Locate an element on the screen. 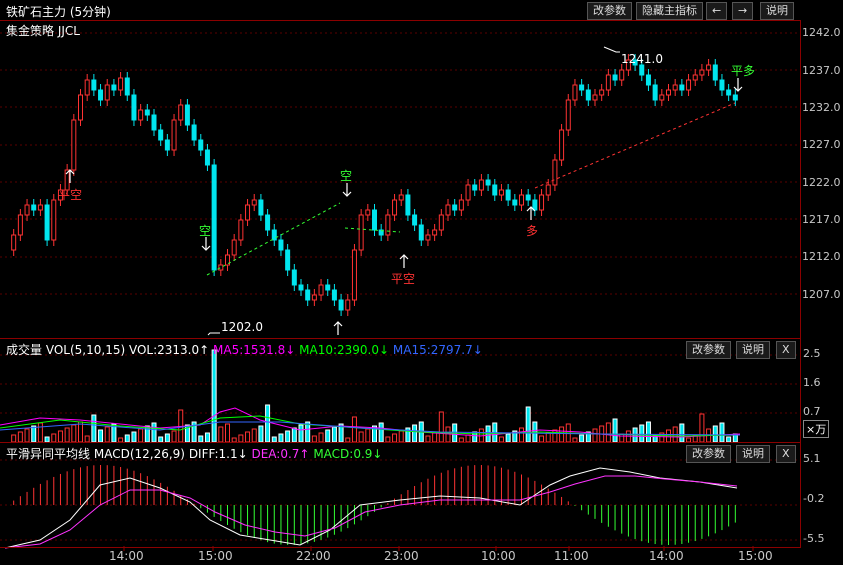 This screenshot has height=565, width=843. vol-ma10-value: MA10:2390.0↓ is located at coordinates (344, 350).